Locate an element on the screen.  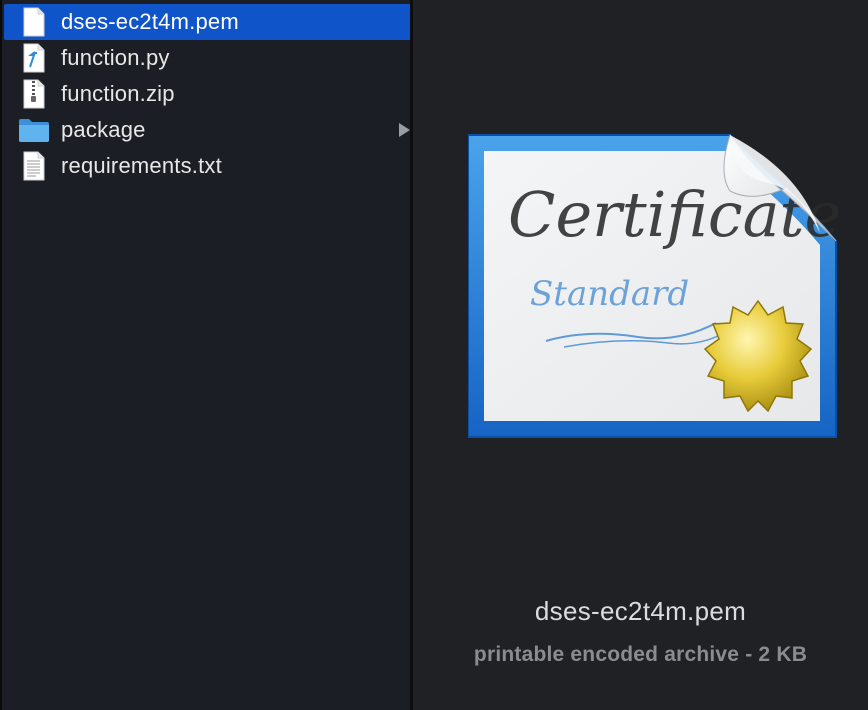
folder-row-package: package is located at coordinates (208, 130).